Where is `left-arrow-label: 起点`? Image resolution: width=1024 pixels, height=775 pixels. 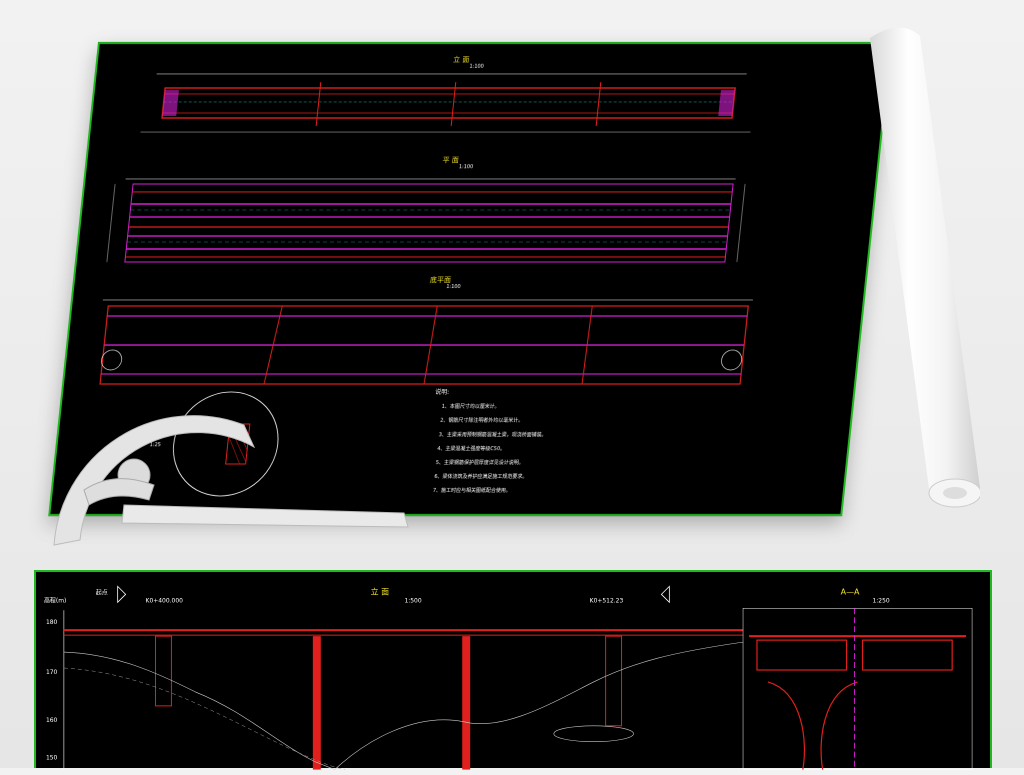 left-arrow-label: 起点 is located at coordinates (102, 592).